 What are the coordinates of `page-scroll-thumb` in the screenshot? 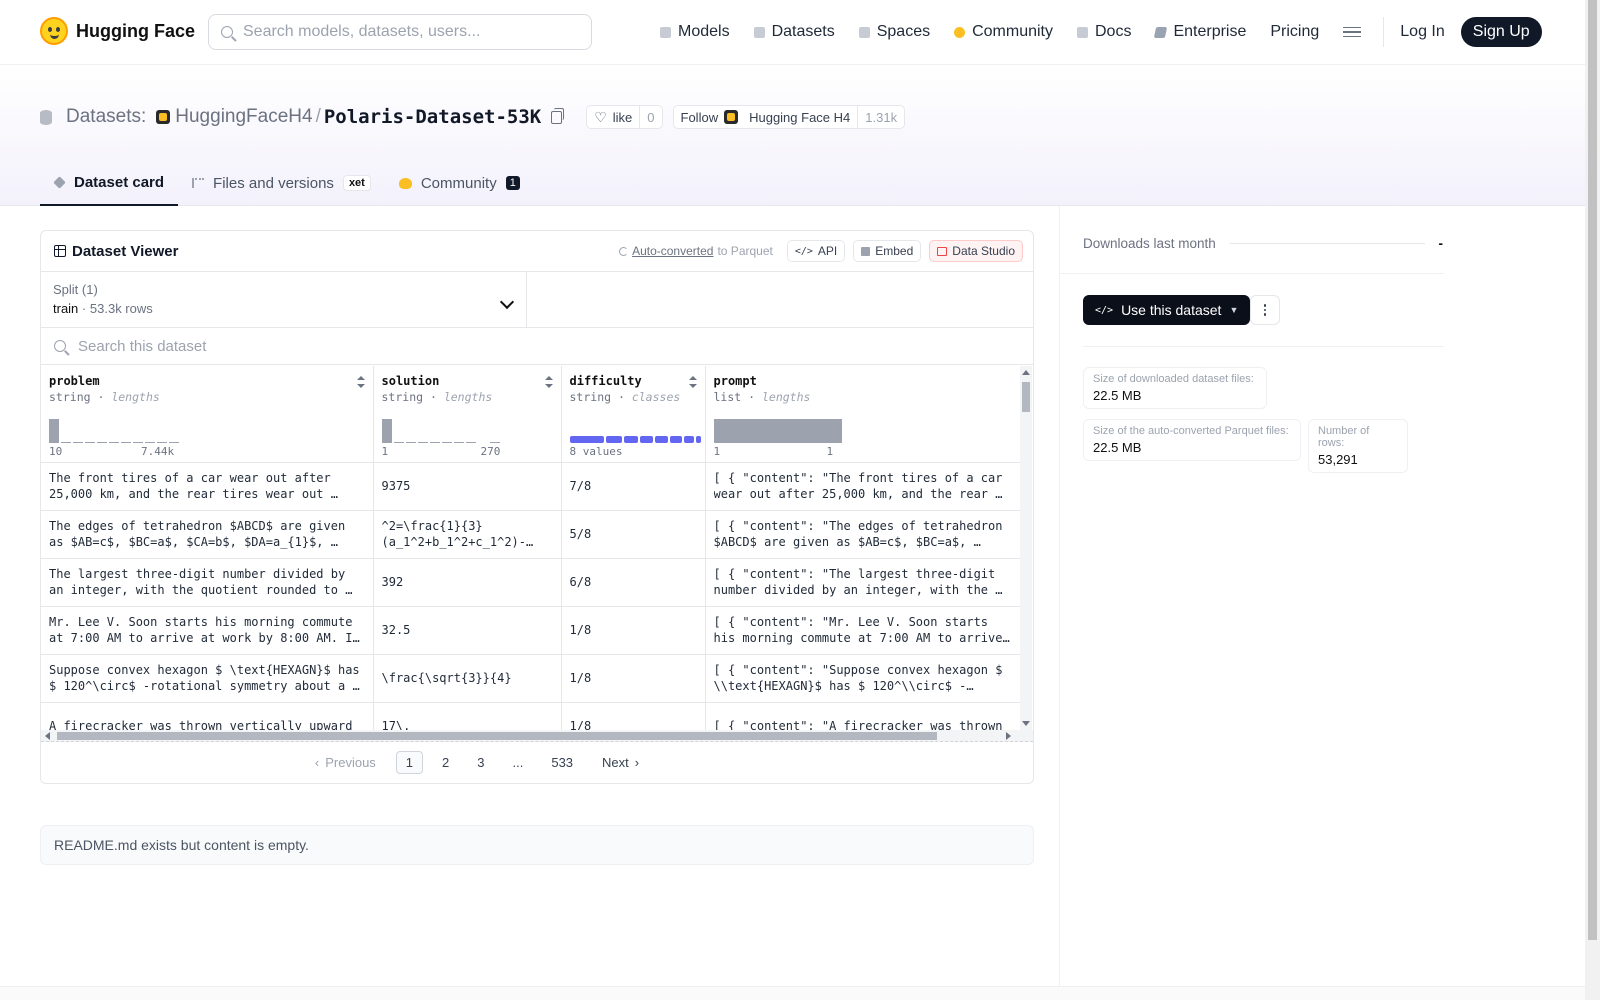 It's located at (1592, 470).